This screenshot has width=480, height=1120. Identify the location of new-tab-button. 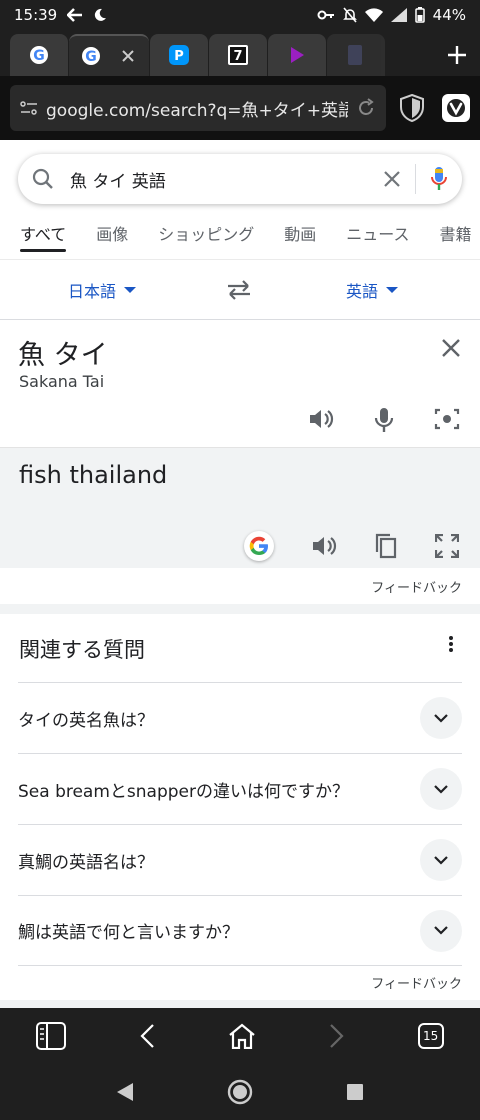
(457, 55).